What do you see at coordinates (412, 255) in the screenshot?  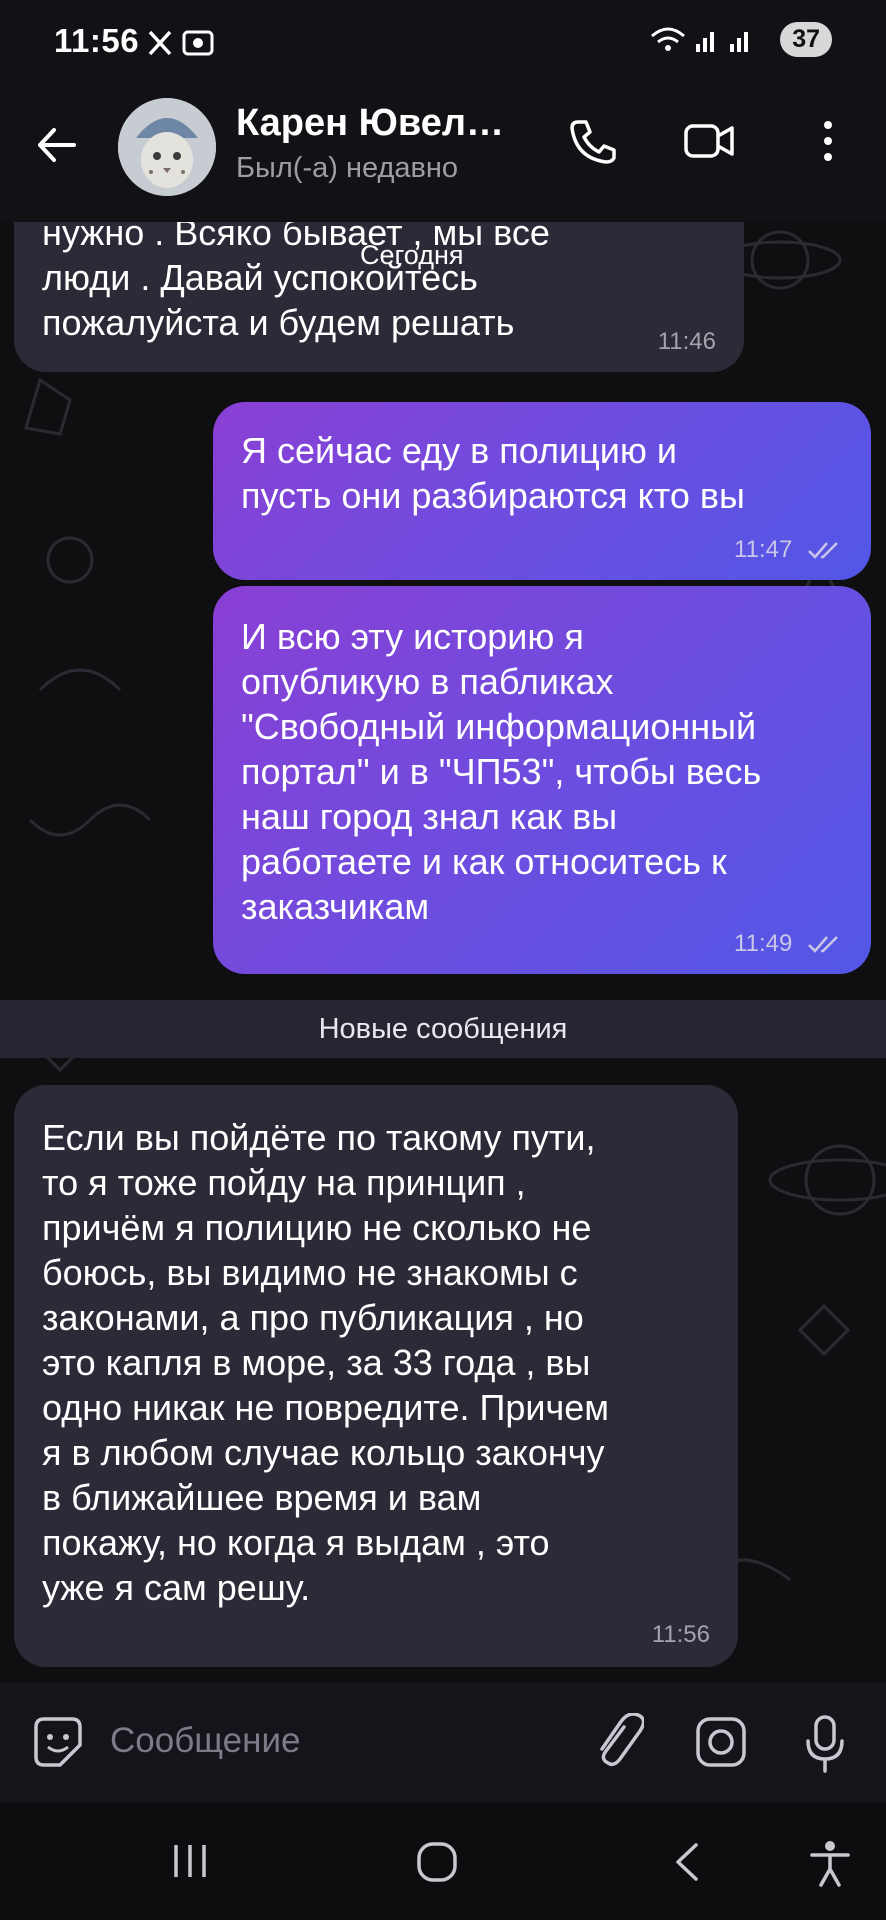 I see `date-separator: Сегодня` at bounding box center [412, 255].